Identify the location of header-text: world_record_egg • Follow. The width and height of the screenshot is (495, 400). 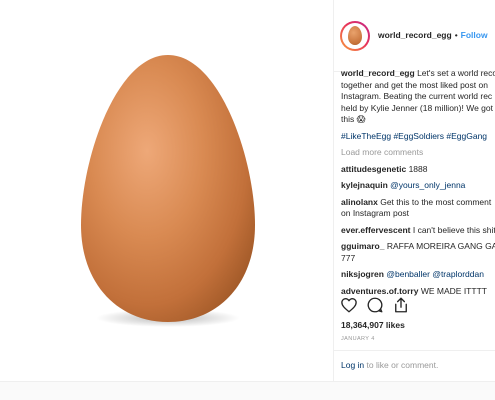
(433, 35).